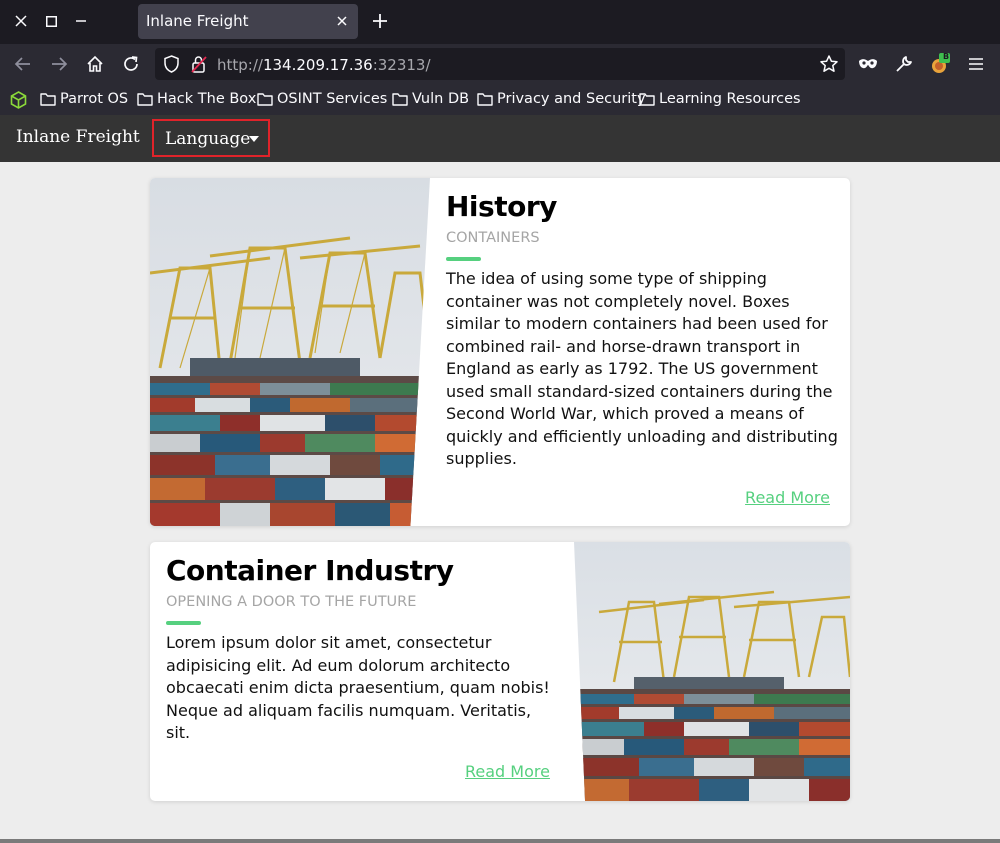 This screenshot has width=1000, height=843. What do you see at coordinates (829, 66) in the screenshot?
I see `bookmark-star-icon` at bounding box center [829, 66].